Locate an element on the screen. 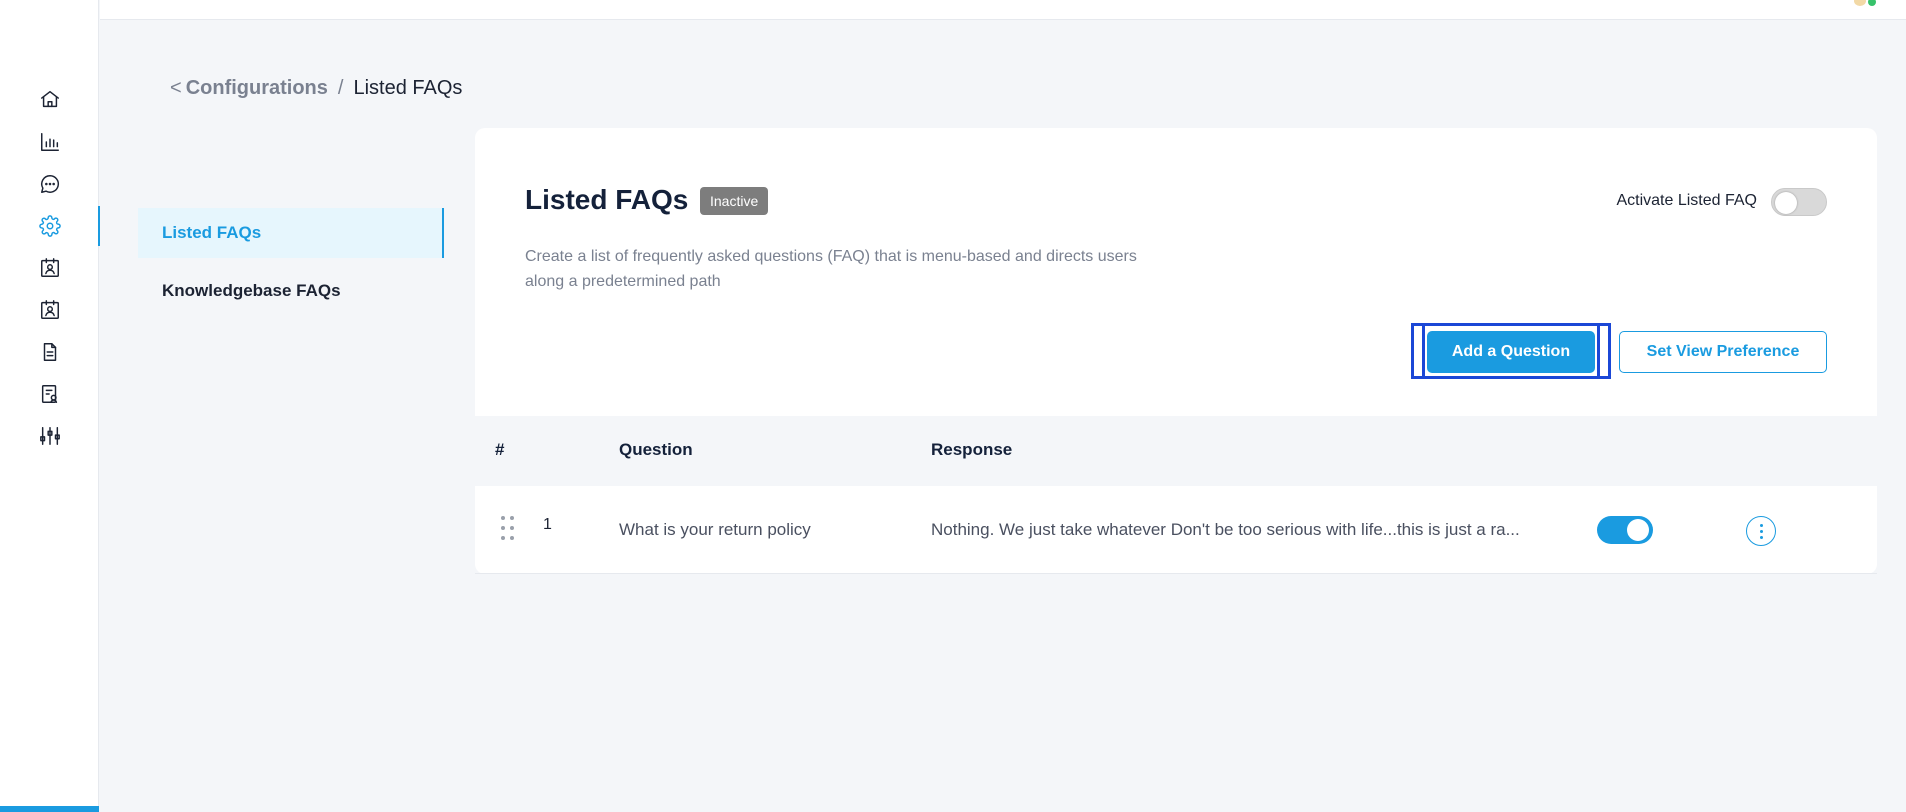  more-options-icon is located at coordinates (1761, 531).